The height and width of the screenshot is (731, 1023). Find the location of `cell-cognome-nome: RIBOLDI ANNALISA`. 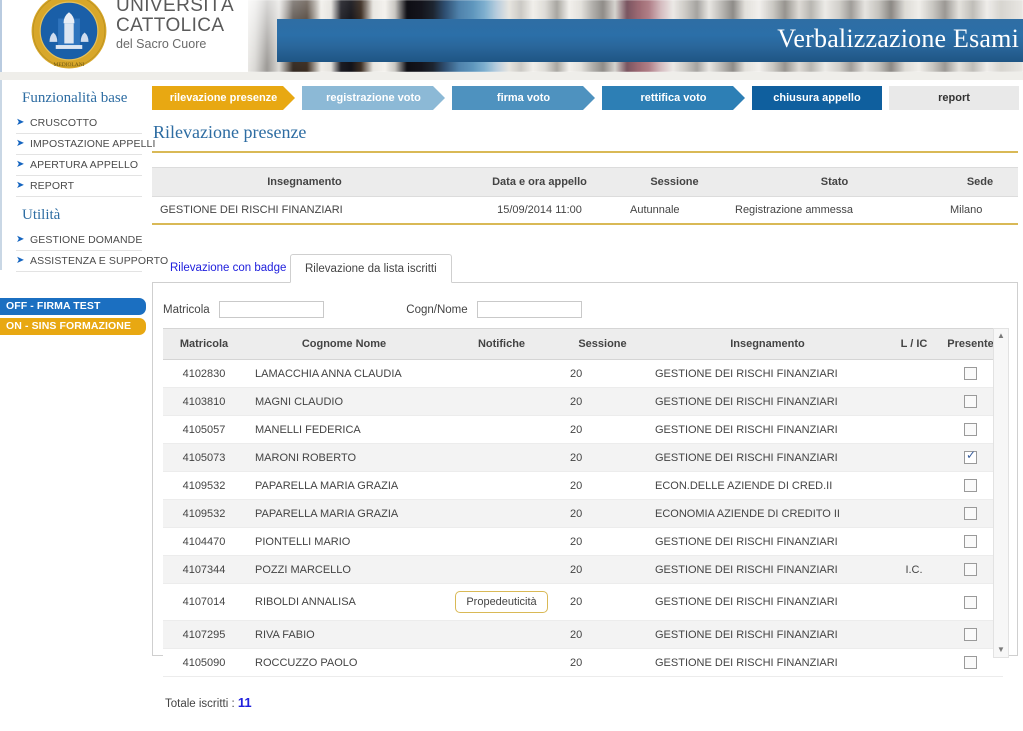

cell-cognome-nome: RIBOLDI ANNALISA is located at coordinates (344, 602).